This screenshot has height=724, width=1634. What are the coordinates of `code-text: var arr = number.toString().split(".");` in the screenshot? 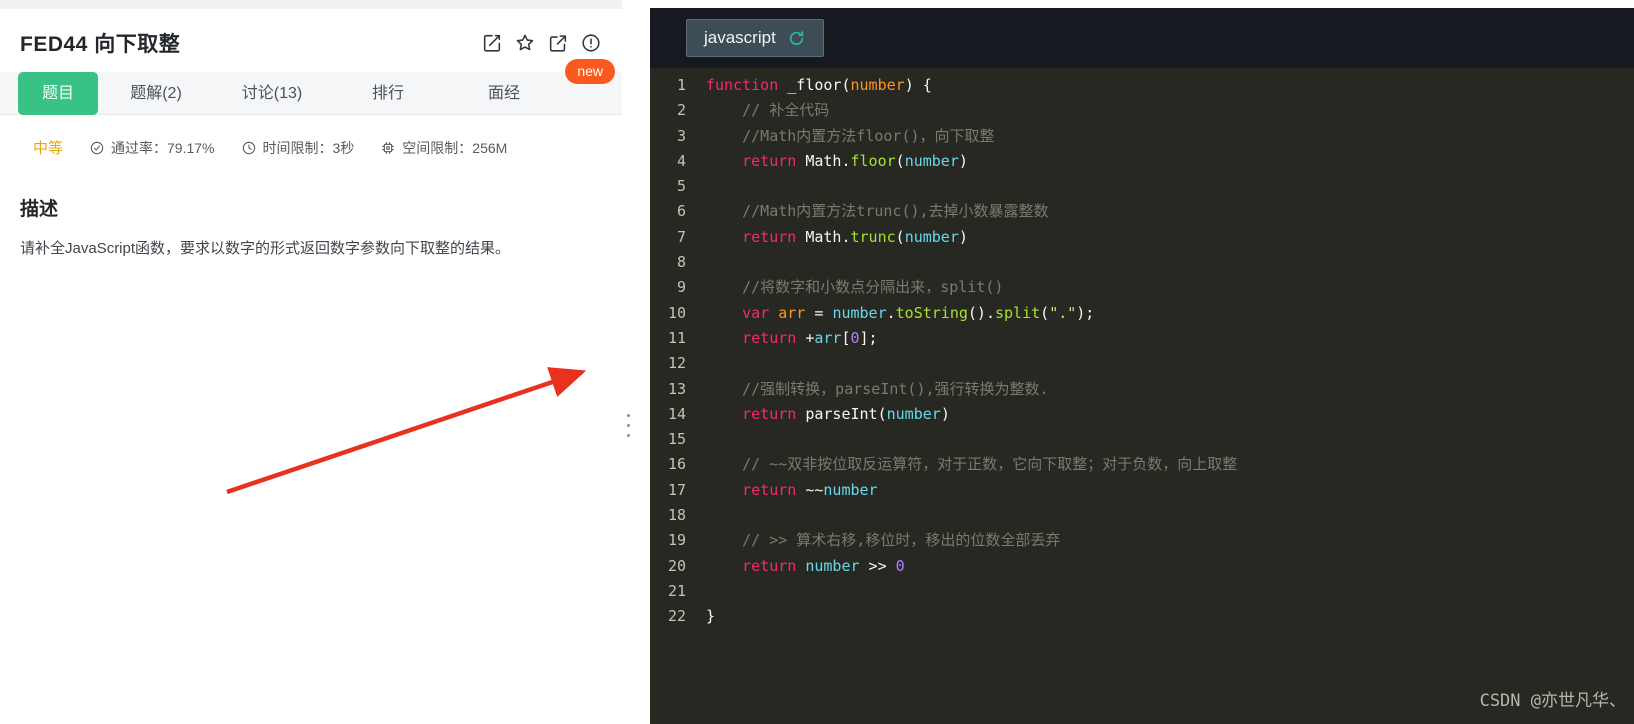 It's located at (900, 313).